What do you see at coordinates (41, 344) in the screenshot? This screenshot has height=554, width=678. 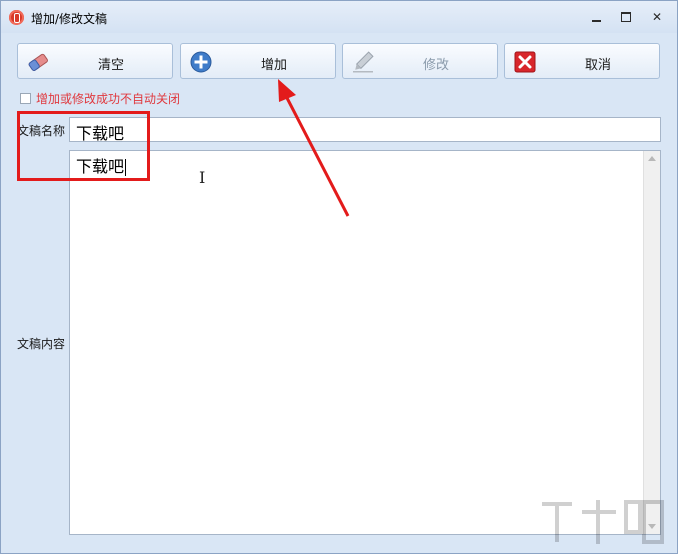 I see `content-field-label: 文稿内容` at bounding box center [41, 344].